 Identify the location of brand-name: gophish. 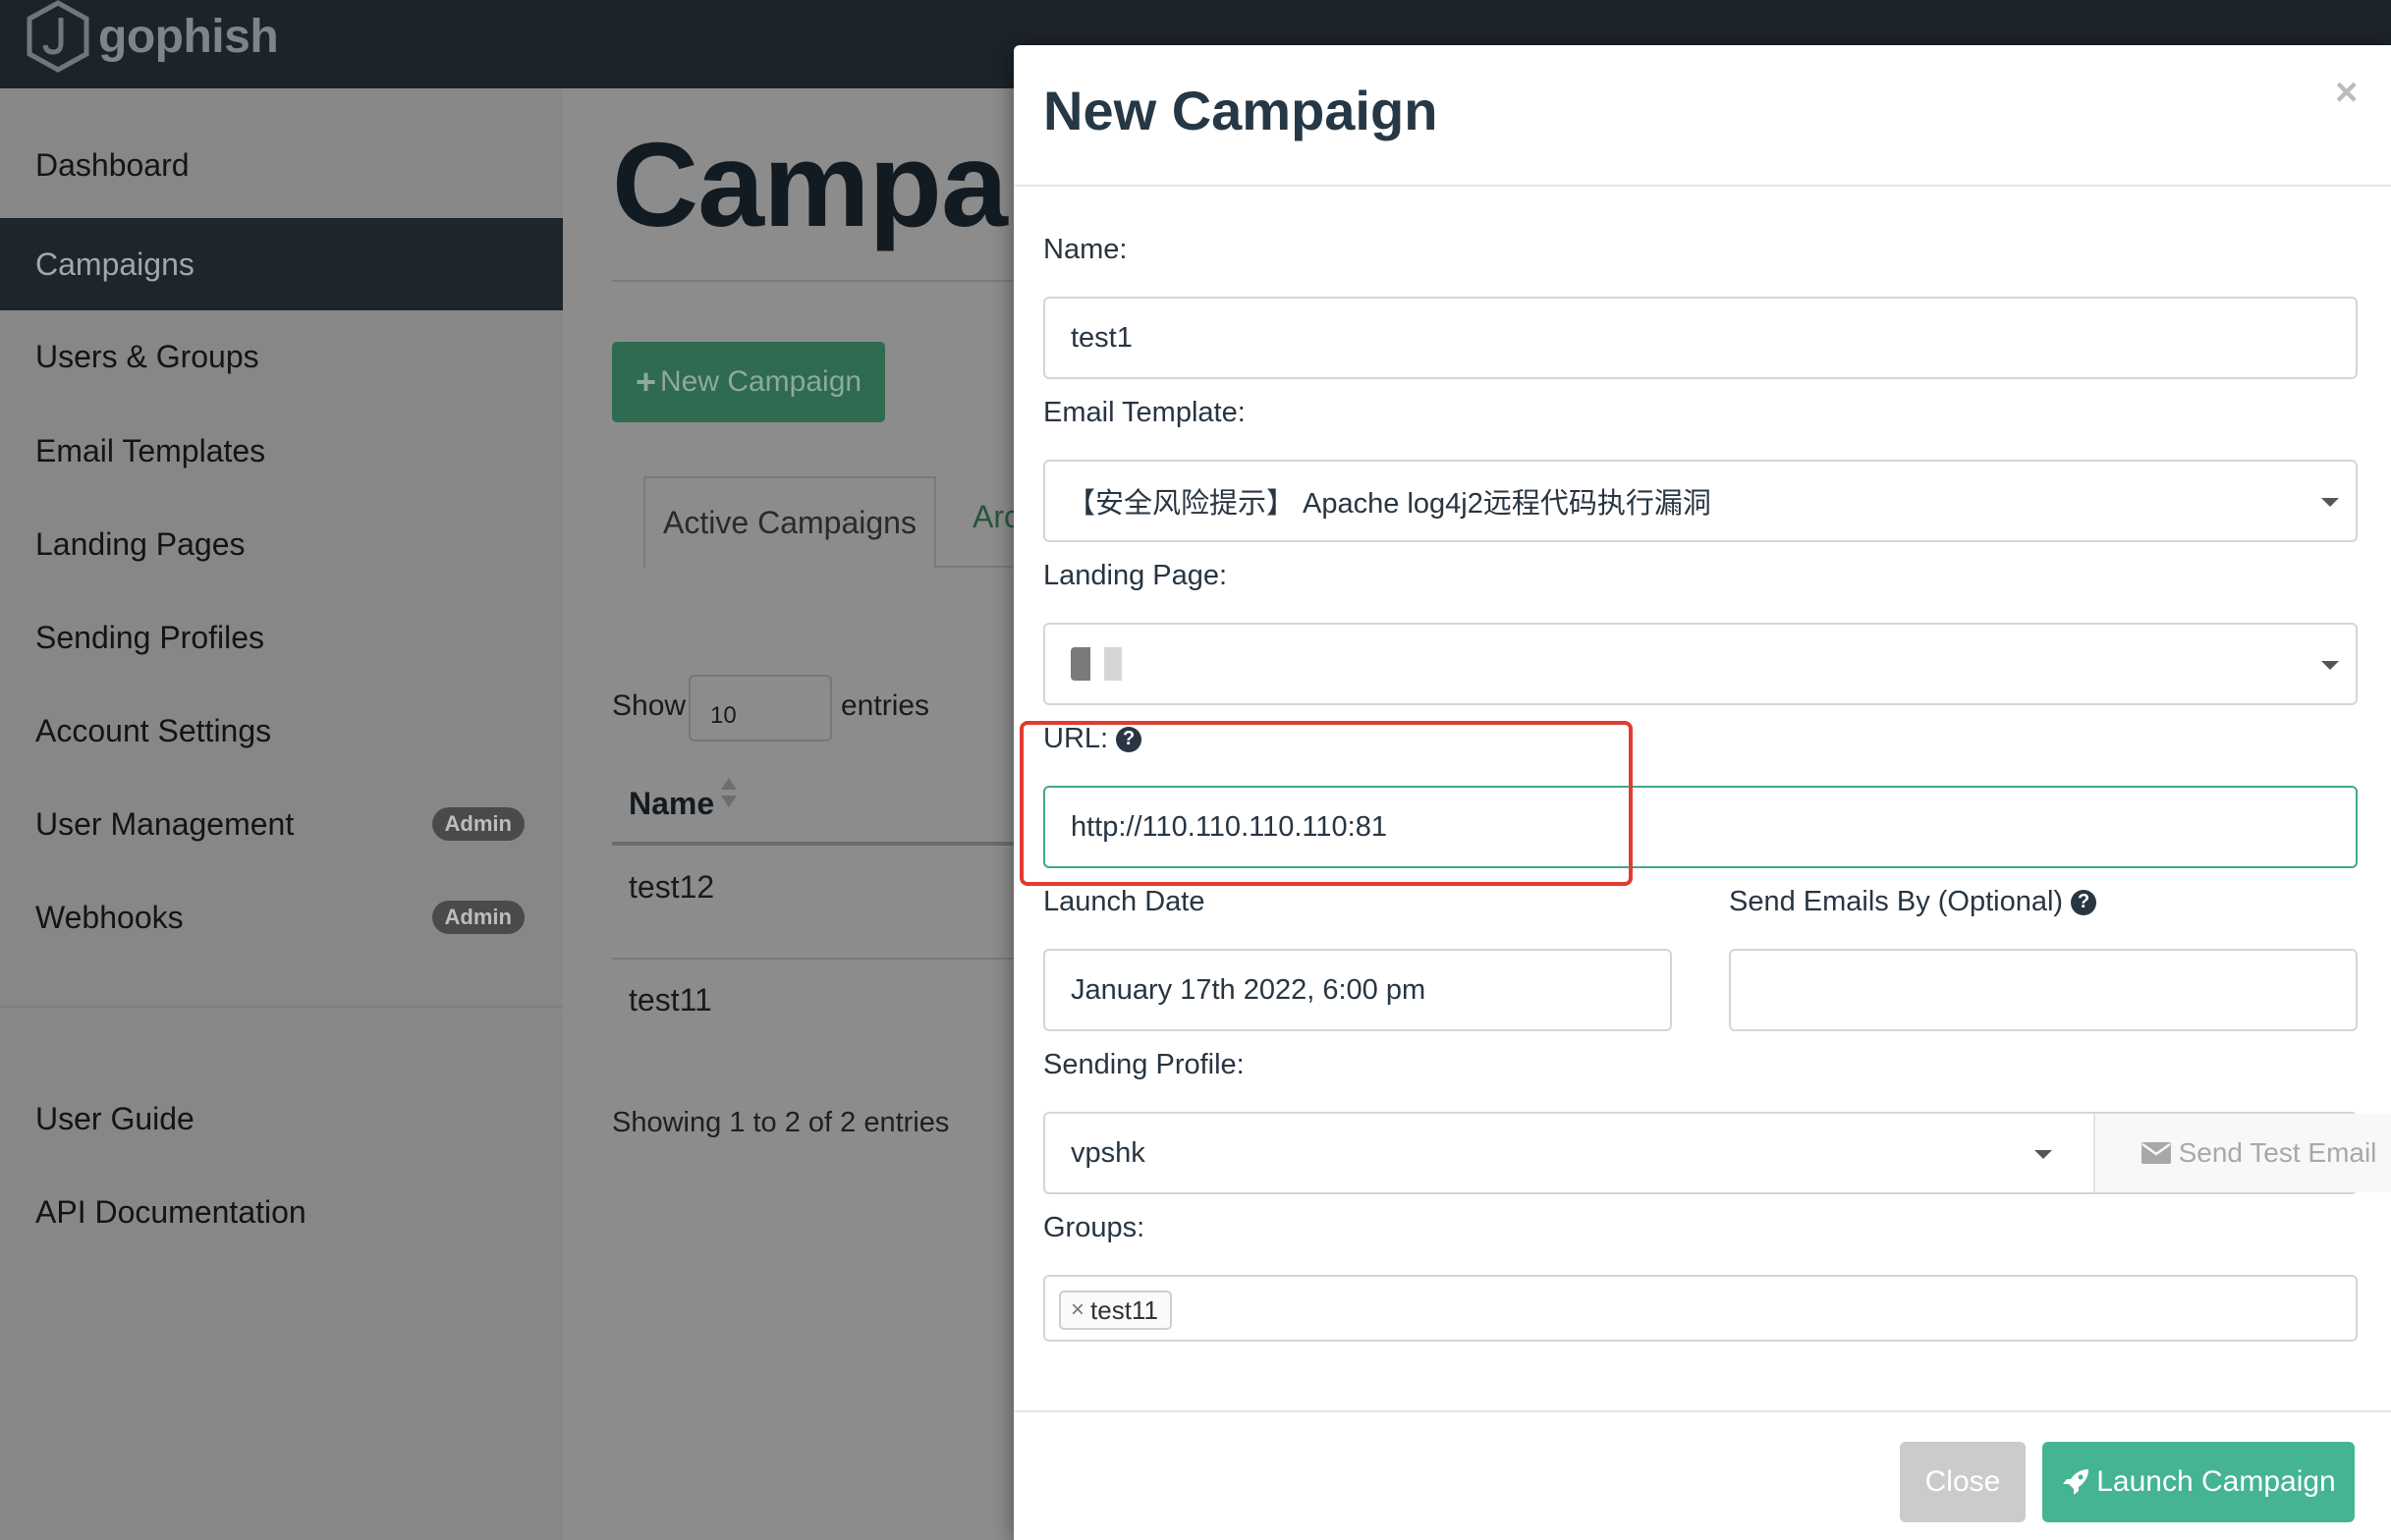
(188, 36).